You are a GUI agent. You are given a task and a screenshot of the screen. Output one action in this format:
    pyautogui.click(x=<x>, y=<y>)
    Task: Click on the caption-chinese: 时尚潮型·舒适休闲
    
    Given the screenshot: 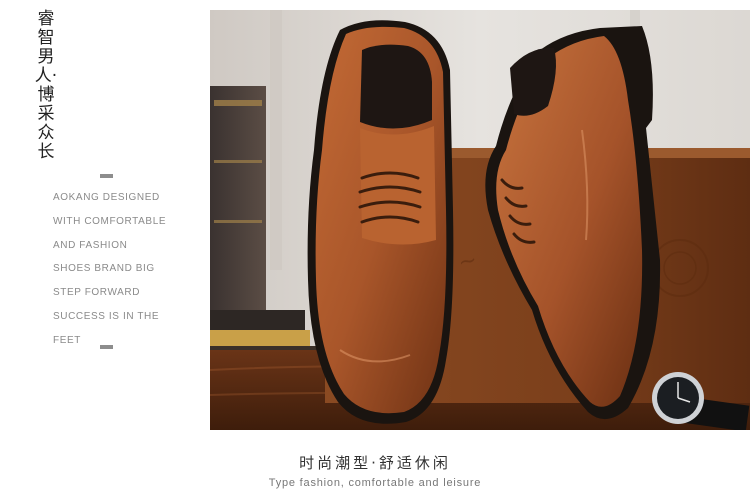 What is the action you would take?
    pyautogui.click(x=375, y=463)
    